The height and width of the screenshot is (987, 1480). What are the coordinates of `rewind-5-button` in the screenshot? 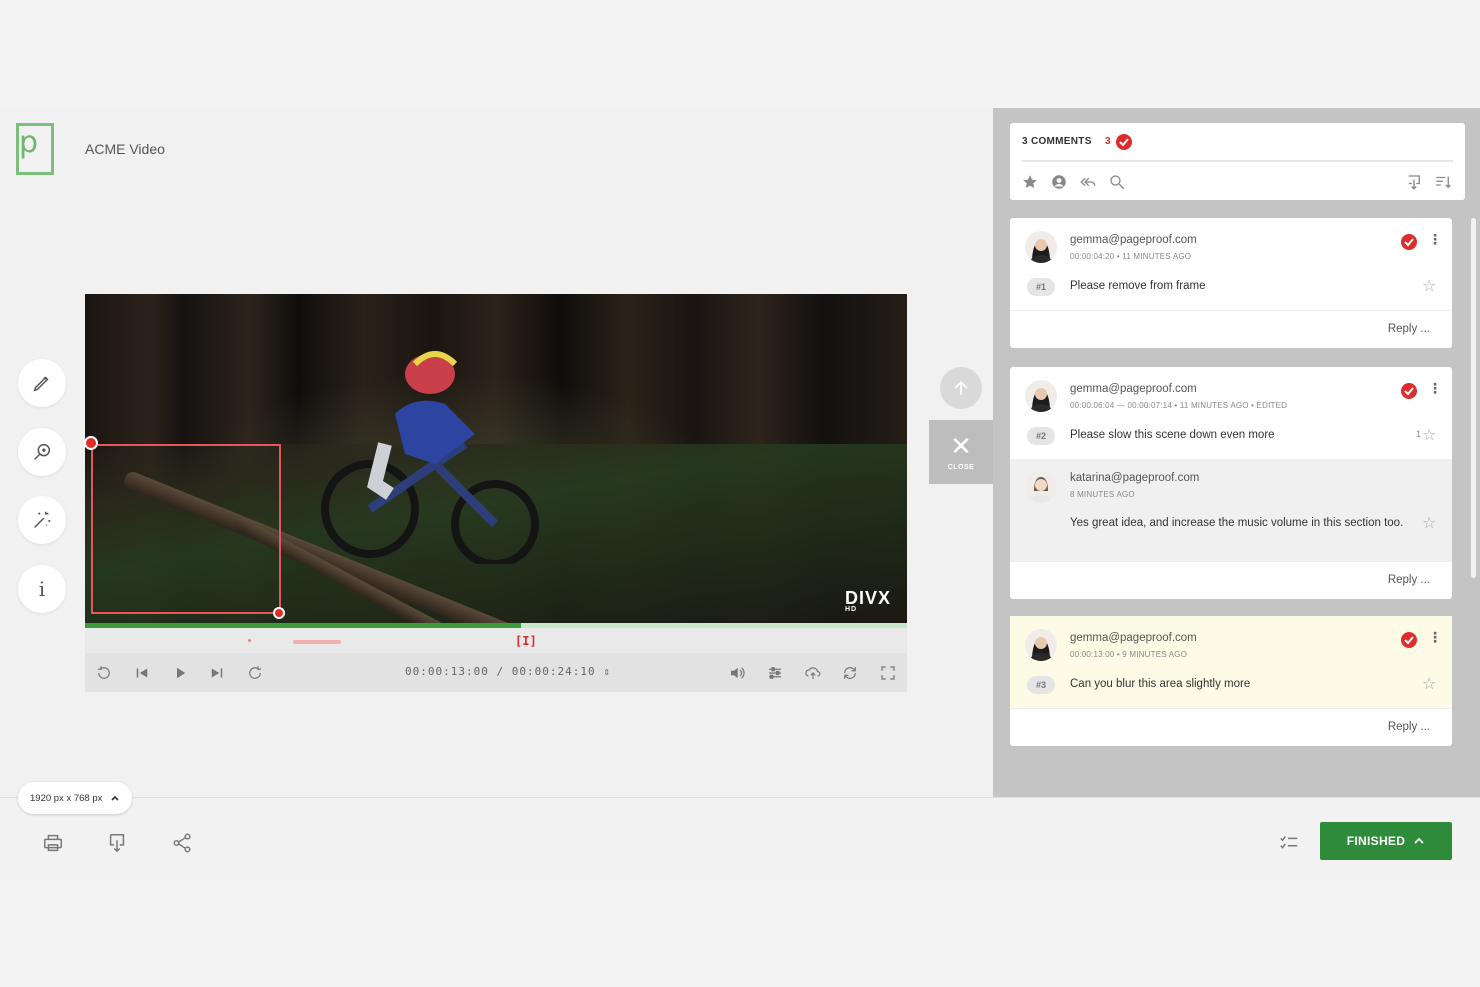 It's located at (104, 673).